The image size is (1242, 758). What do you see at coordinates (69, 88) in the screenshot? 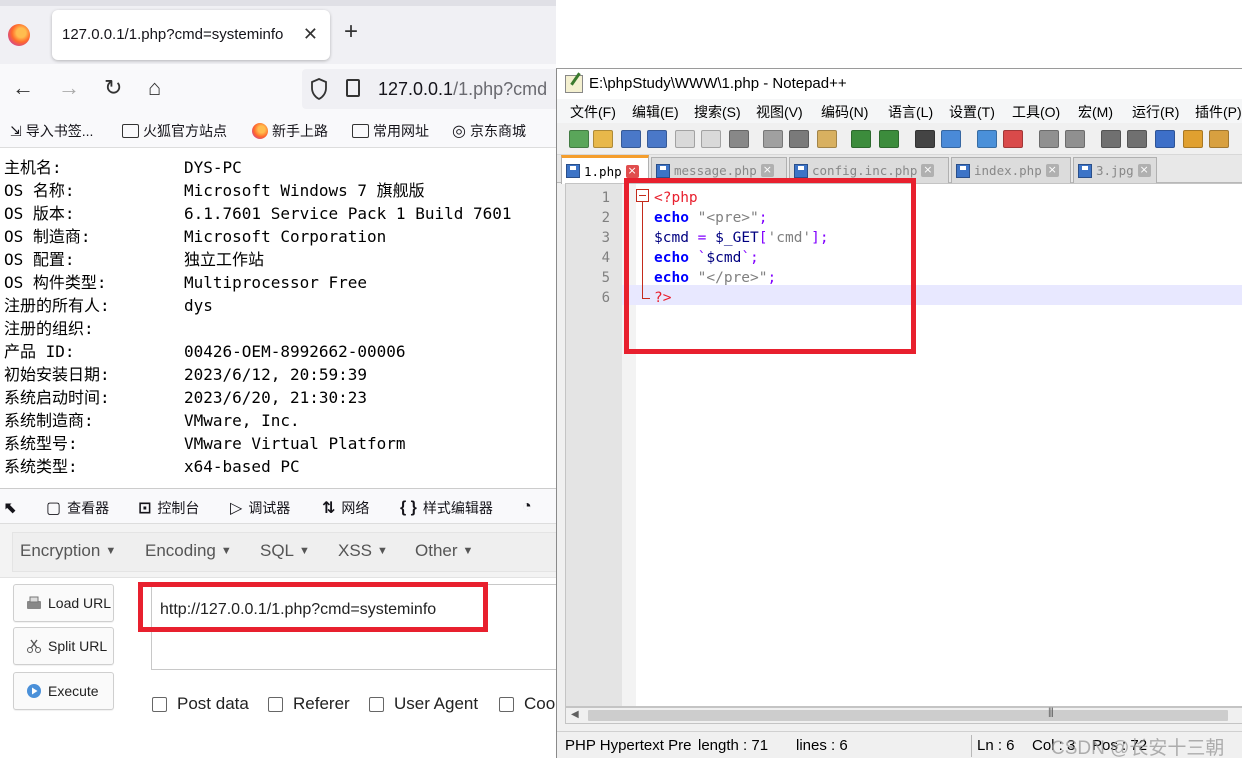
I see `forward-icon: →` at bounding box center [69, 88].